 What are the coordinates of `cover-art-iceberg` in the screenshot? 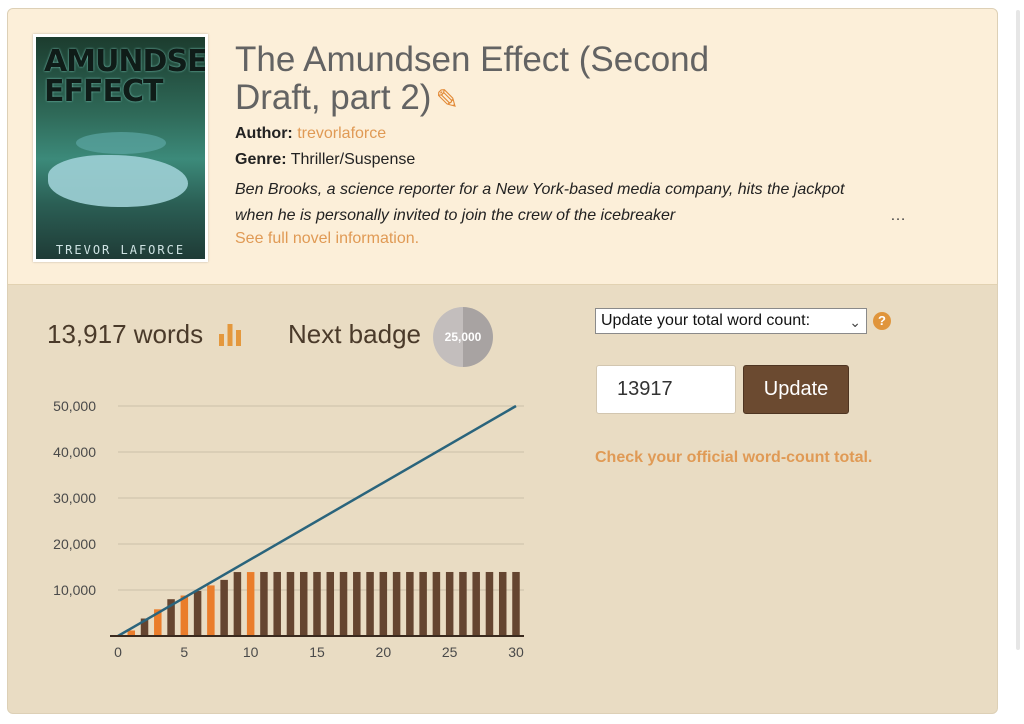 It's located at (118, 181).